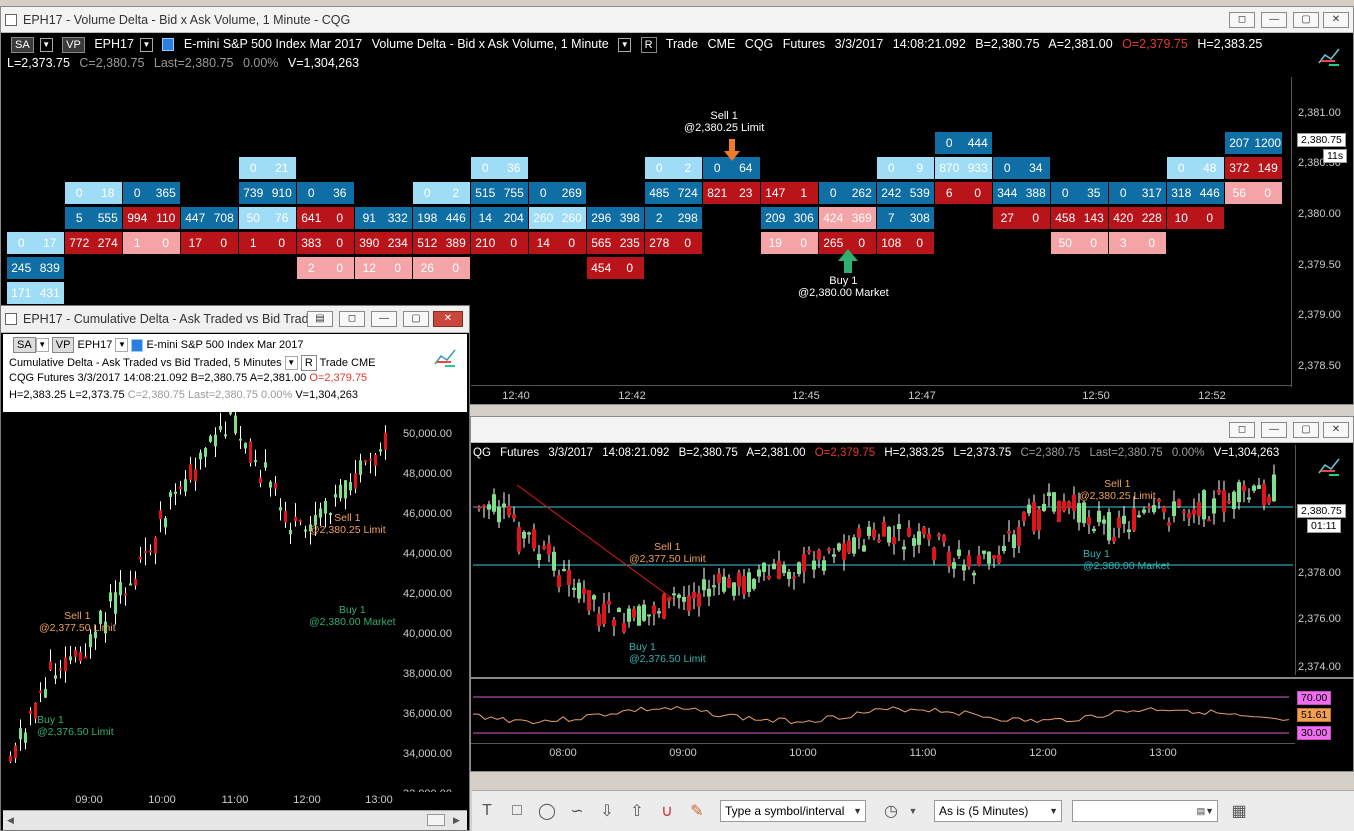  I want to click on horizontal-scrollbar: ◀ ▶, so click(235, 820).